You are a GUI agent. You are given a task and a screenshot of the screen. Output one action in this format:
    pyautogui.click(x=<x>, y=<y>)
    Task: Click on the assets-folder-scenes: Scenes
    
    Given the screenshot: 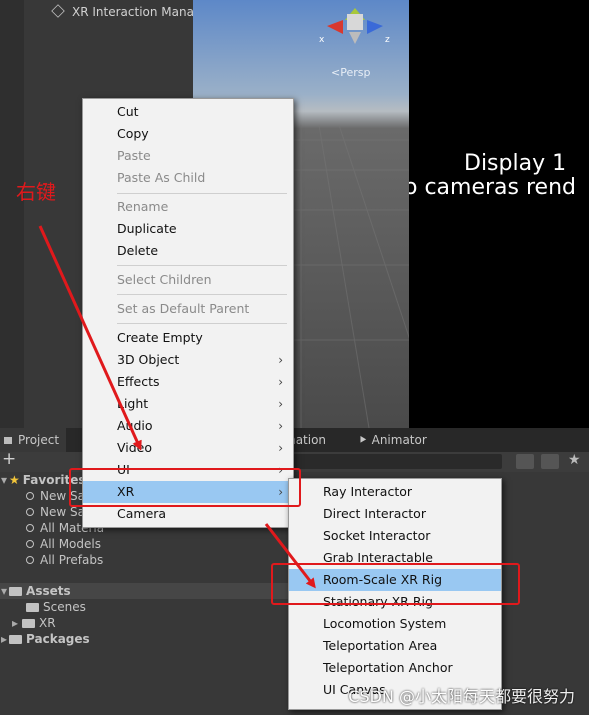 What is the action you would take?
    pyautogui.click(x=56, y=607)
    